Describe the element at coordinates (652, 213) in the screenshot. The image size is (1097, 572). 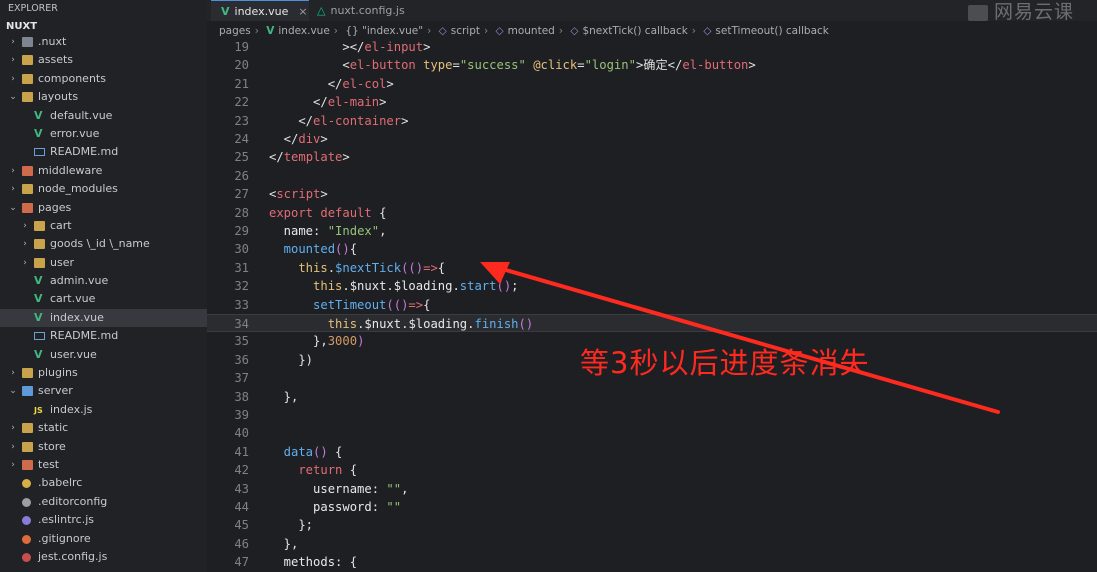
I see `code-line: 28 export default {` at that location.